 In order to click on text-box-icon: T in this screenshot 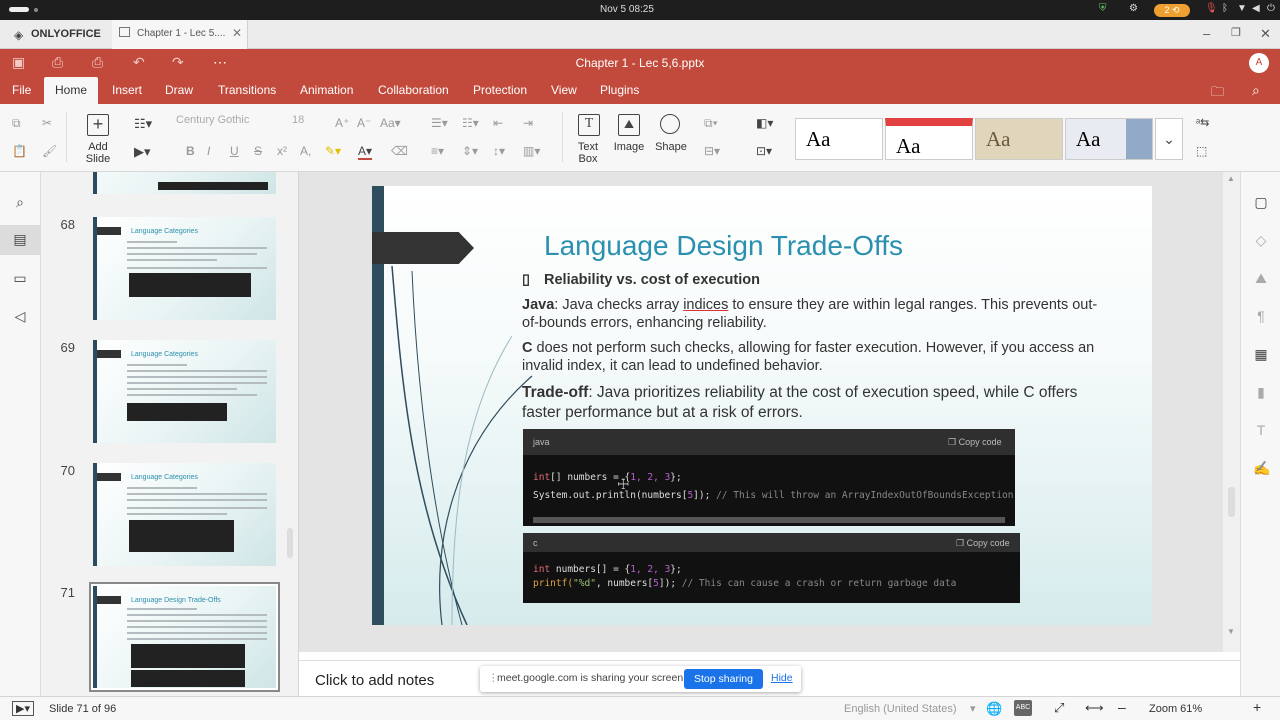, I will do `click(589, 125)`.